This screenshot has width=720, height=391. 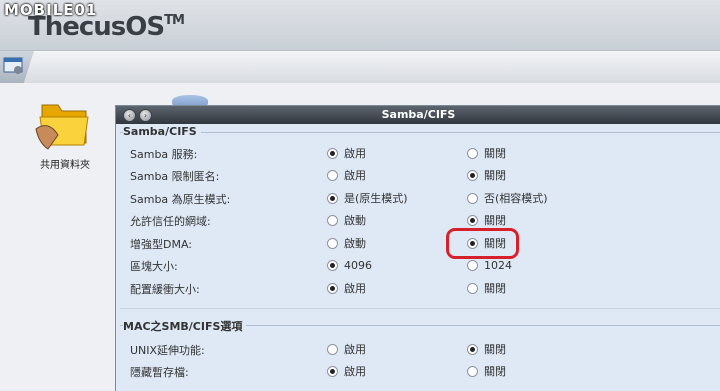 I want to click on section-title-mac: MAC之SMB/CIFS選項, so click(x=185, y=326).